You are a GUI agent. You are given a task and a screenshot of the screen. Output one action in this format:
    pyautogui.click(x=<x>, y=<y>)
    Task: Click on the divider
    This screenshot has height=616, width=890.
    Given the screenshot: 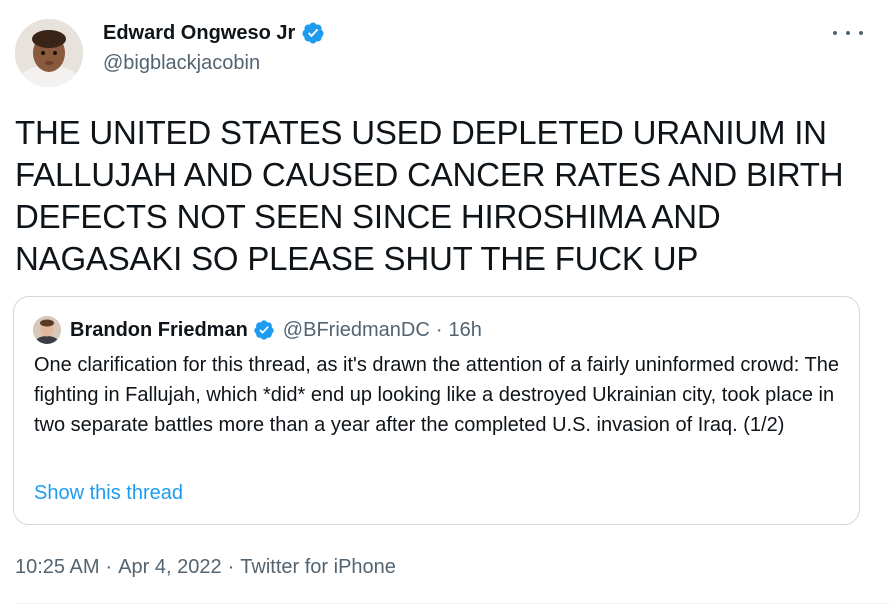 What is the action you would take?
    pyautogui.click(x=452, y=603)
    